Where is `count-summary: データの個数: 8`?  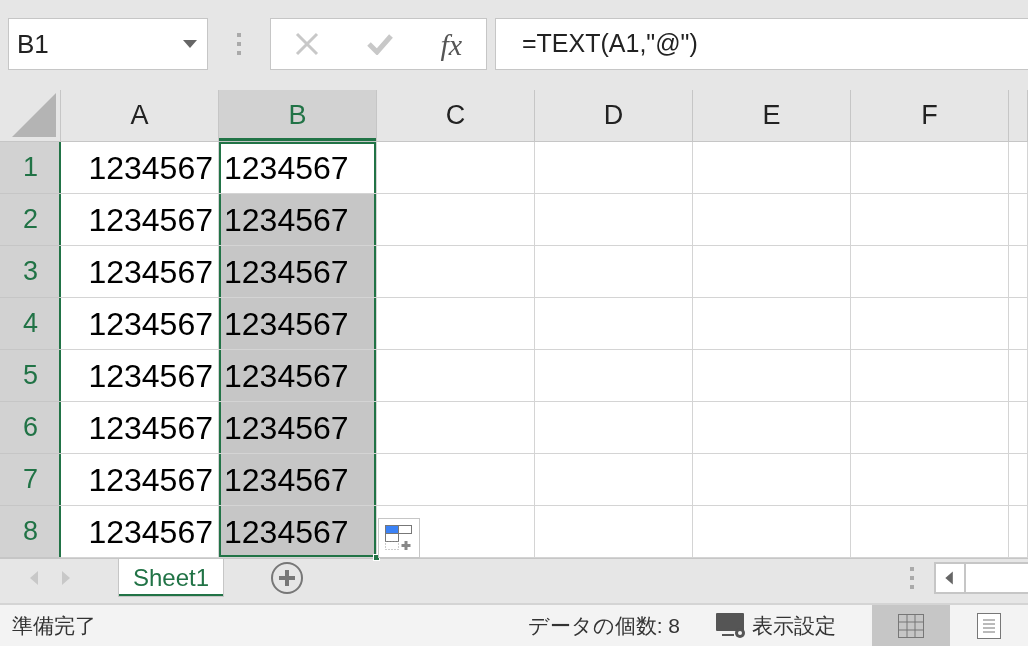
count-summary: データの個数: 8 is located at coordinates (603, 625).